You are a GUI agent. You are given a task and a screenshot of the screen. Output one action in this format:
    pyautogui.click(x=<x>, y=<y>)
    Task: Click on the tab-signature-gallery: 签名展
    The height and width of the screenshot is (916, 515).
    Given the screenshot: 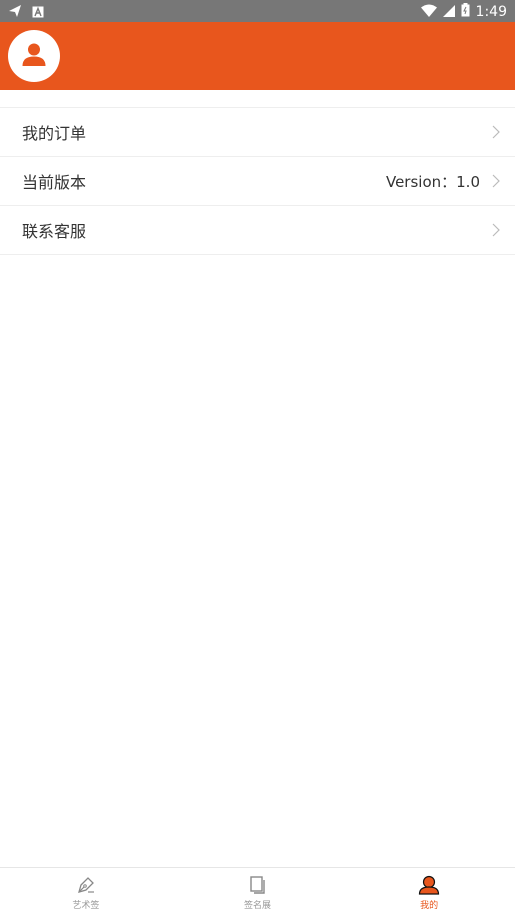 What is the action you would take?
    pyautogui.click(x=258, y=892)
    